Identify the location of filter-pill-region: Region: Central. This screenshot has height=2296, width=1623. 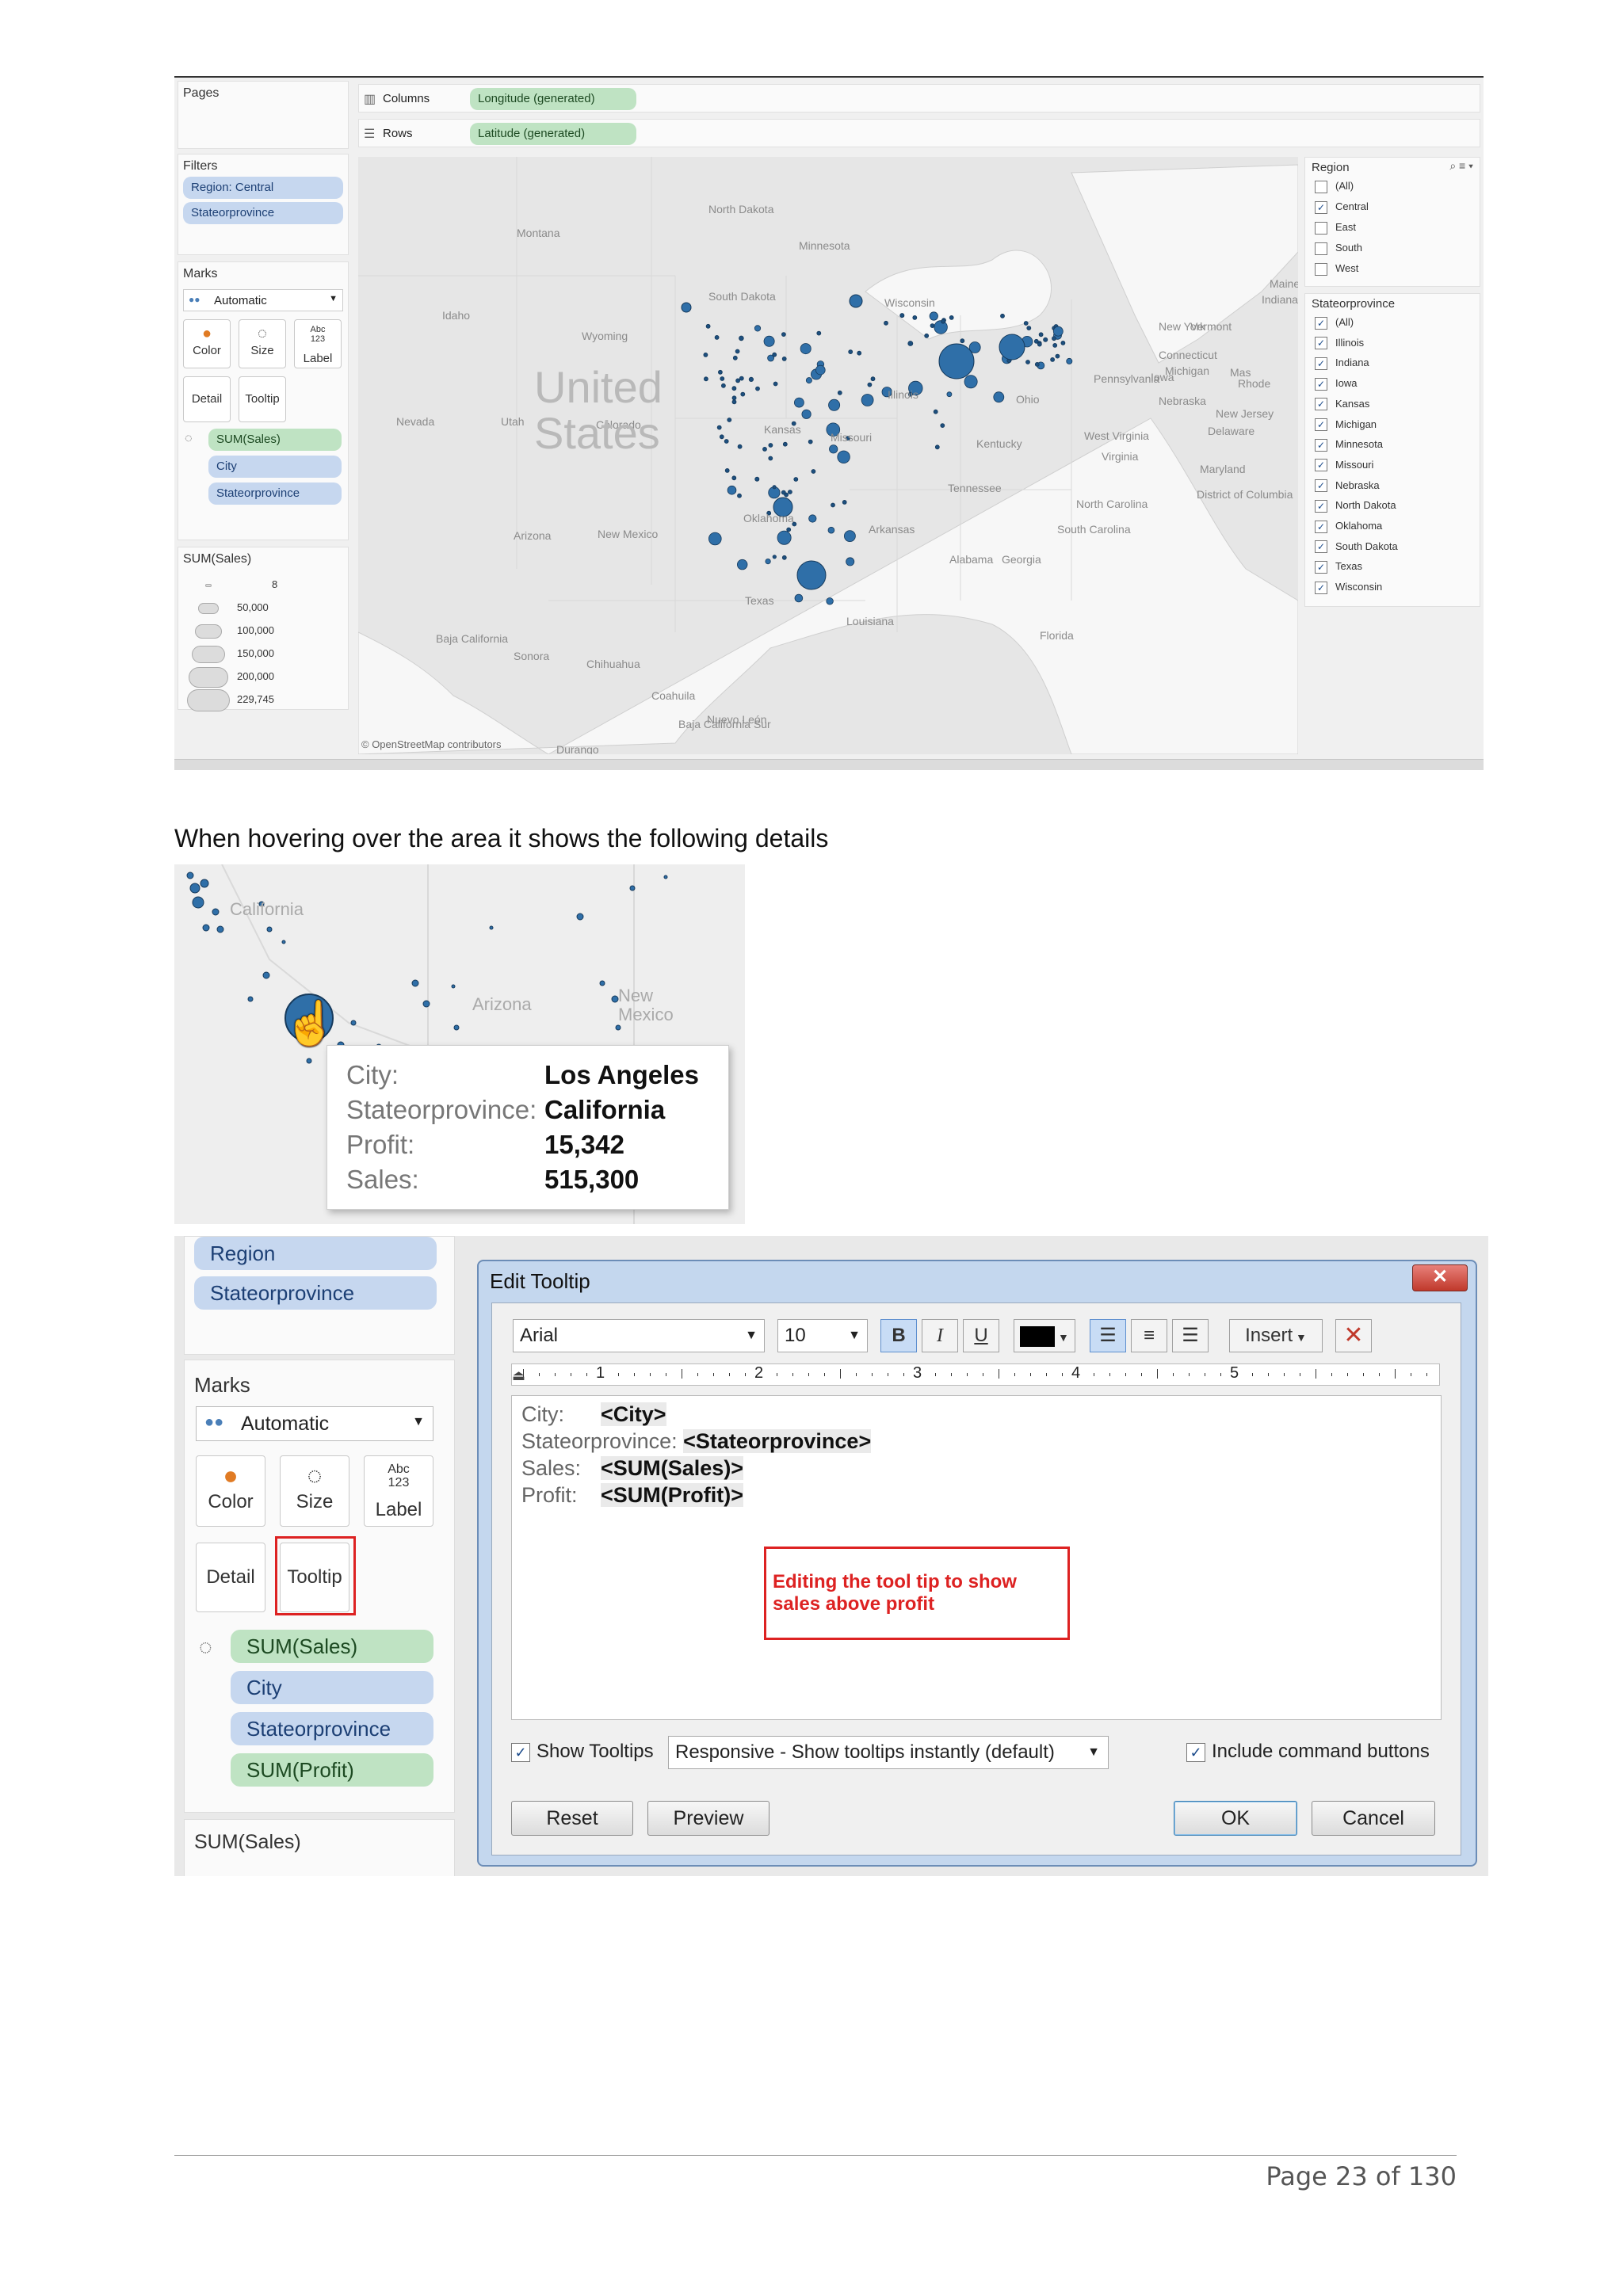
(263, 188).